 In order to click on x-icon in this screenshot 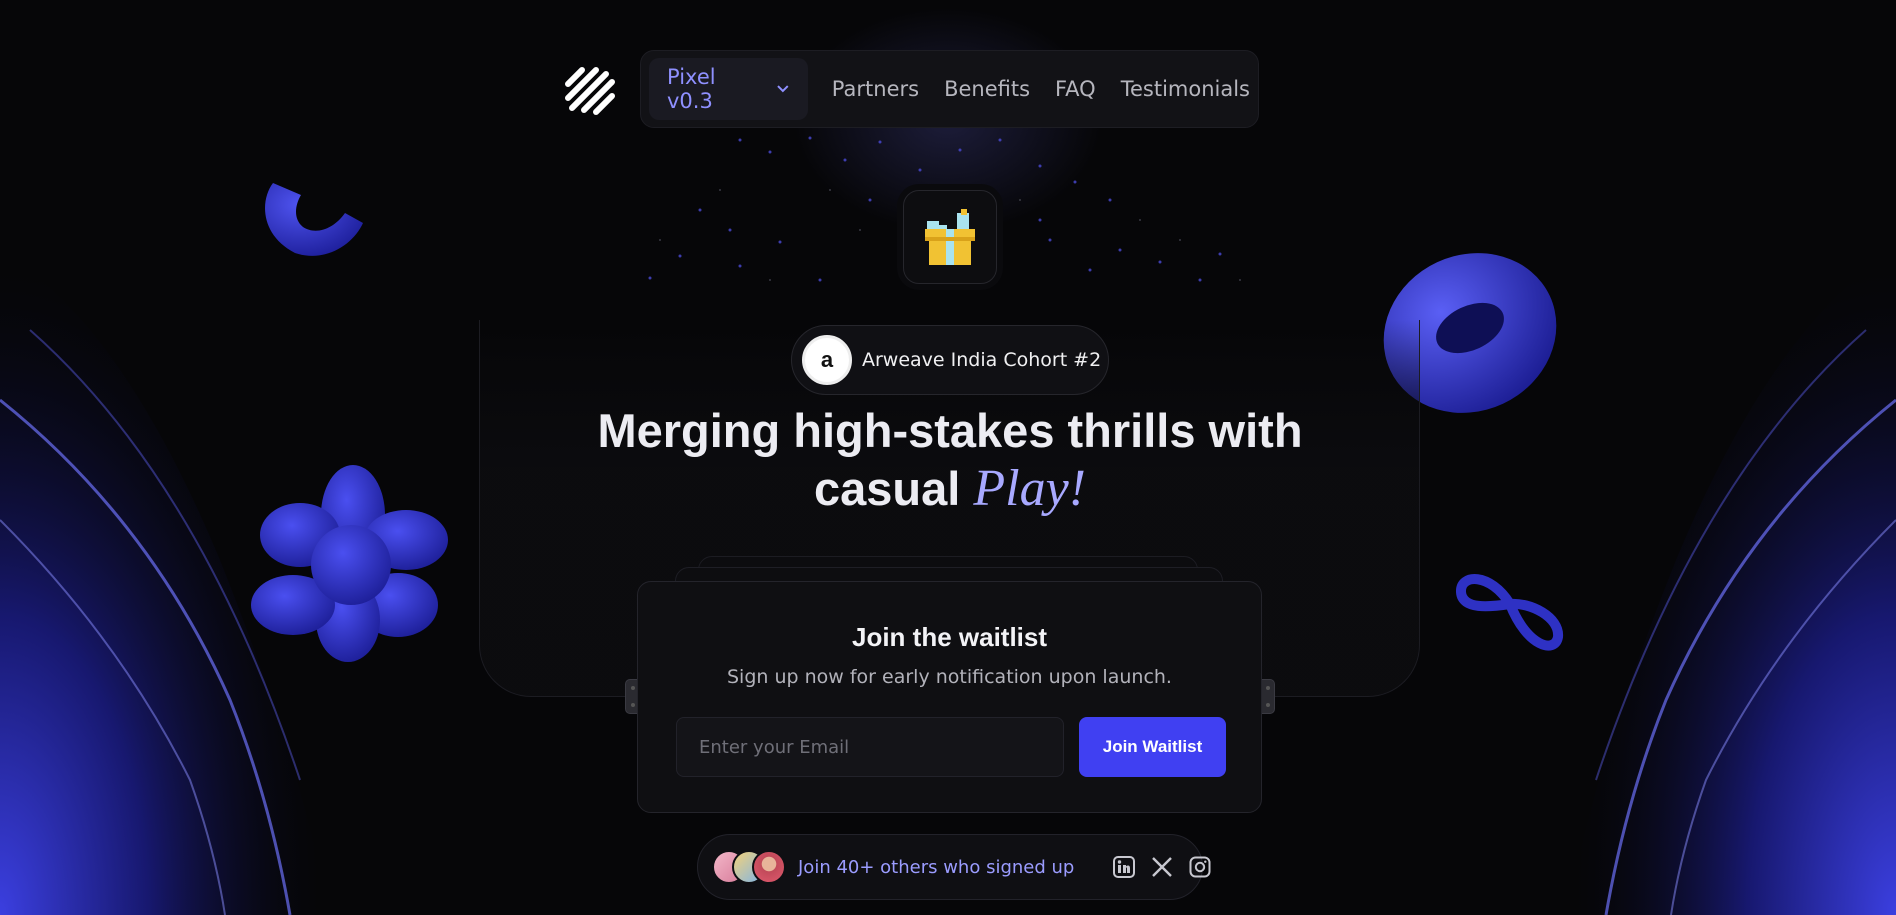, I will do `click(1162, 867)`.